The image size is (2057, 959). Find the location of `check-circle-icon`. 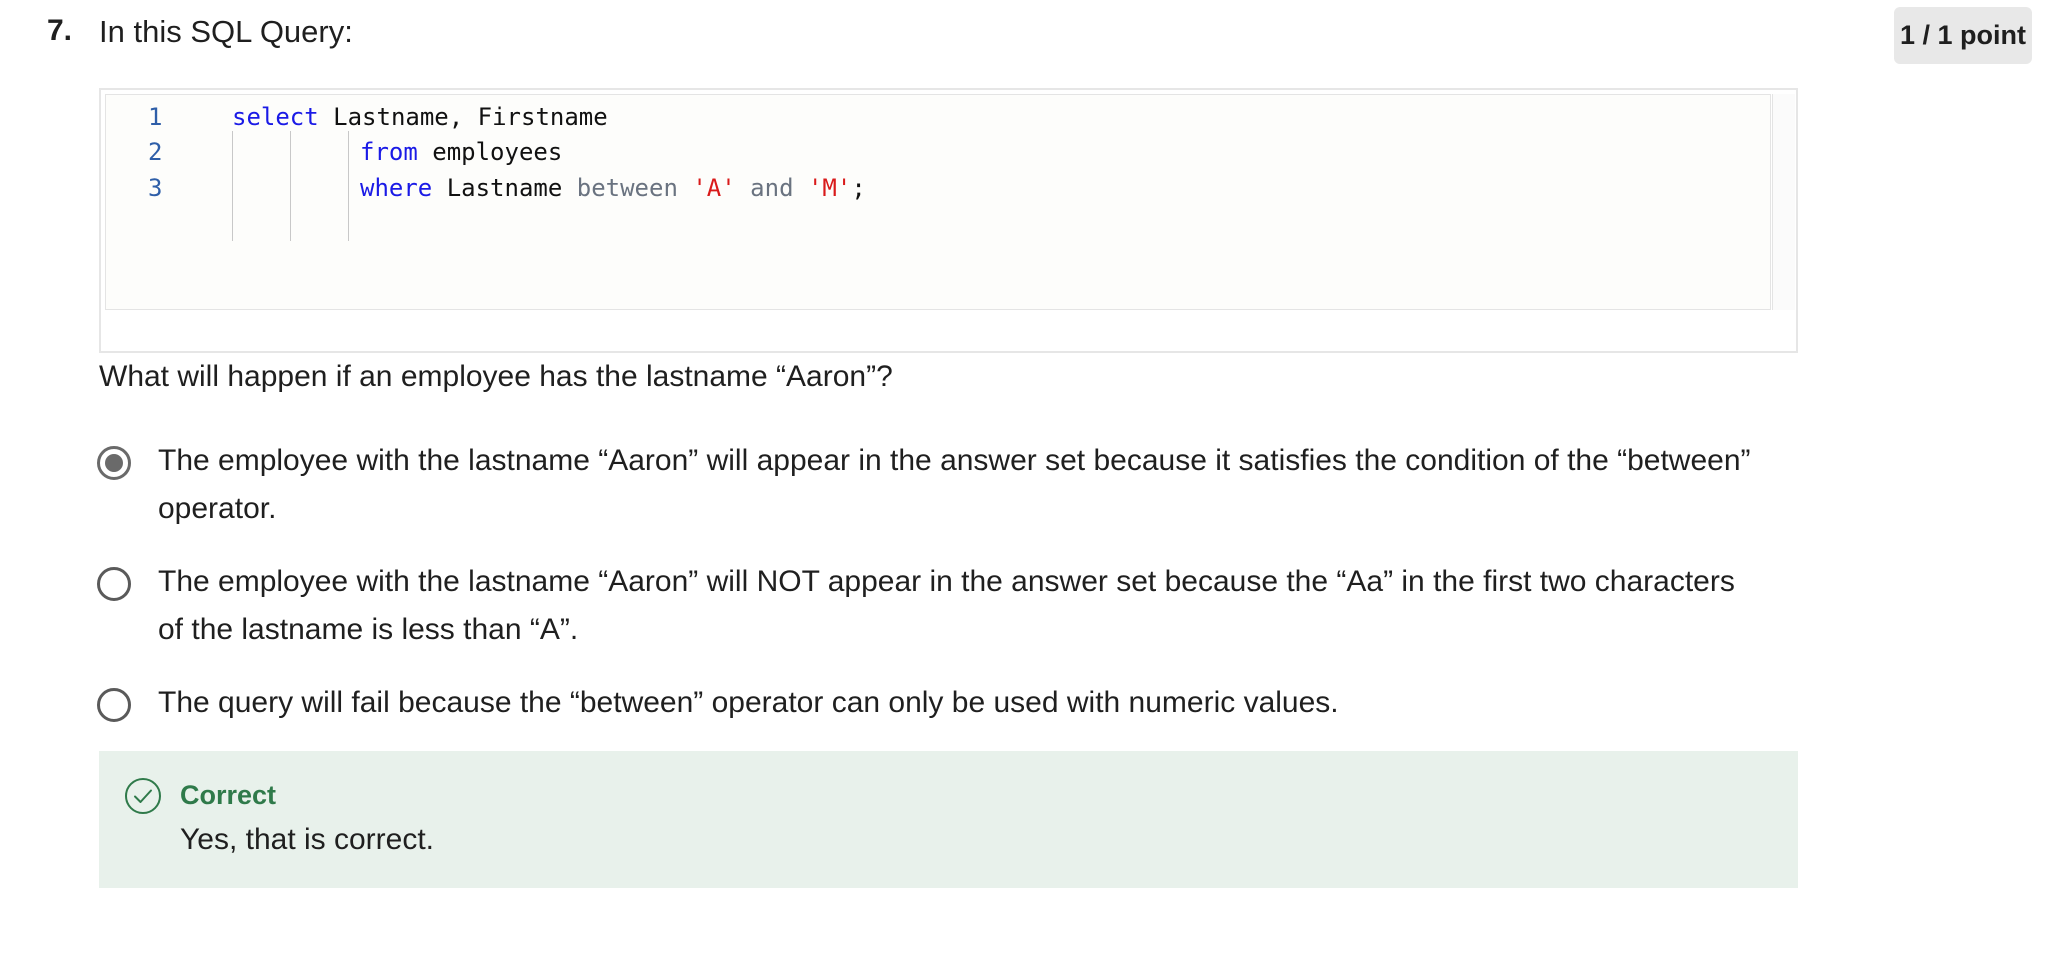

check-circle-icon is located at coordinates (143, 796).